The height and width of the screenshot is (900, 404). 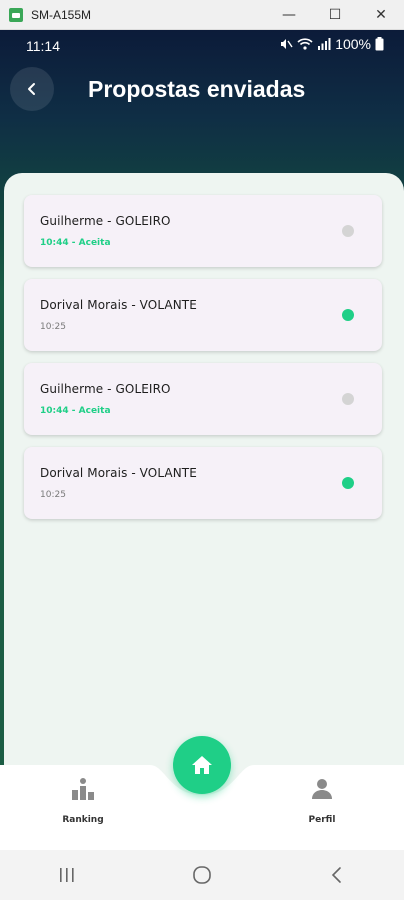 I want to click on system-back-icon, so click(x=336, y=875).